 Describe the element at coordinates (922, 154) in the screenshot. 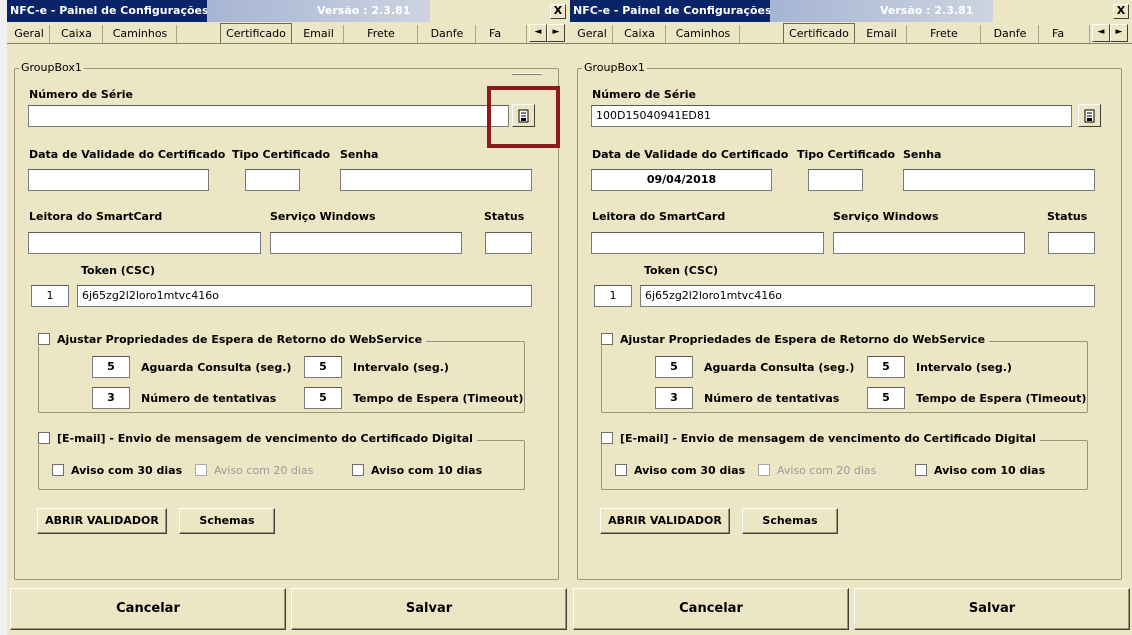

I see `password-label: Senha` at that location.